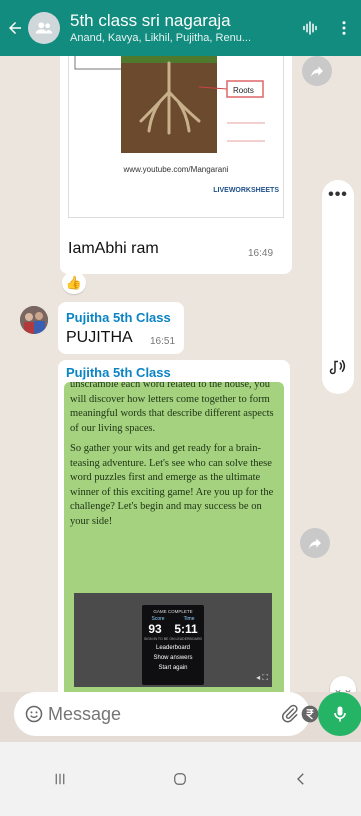 The height and width of the screenshot is (816, 361). I want to click on more-vert-icon, so click(344, 28).